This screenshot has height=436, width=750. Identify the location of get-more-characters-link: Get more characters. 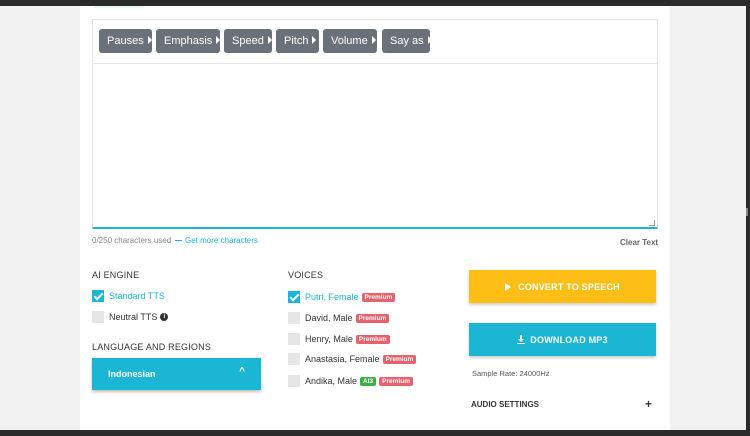
(216, 240).